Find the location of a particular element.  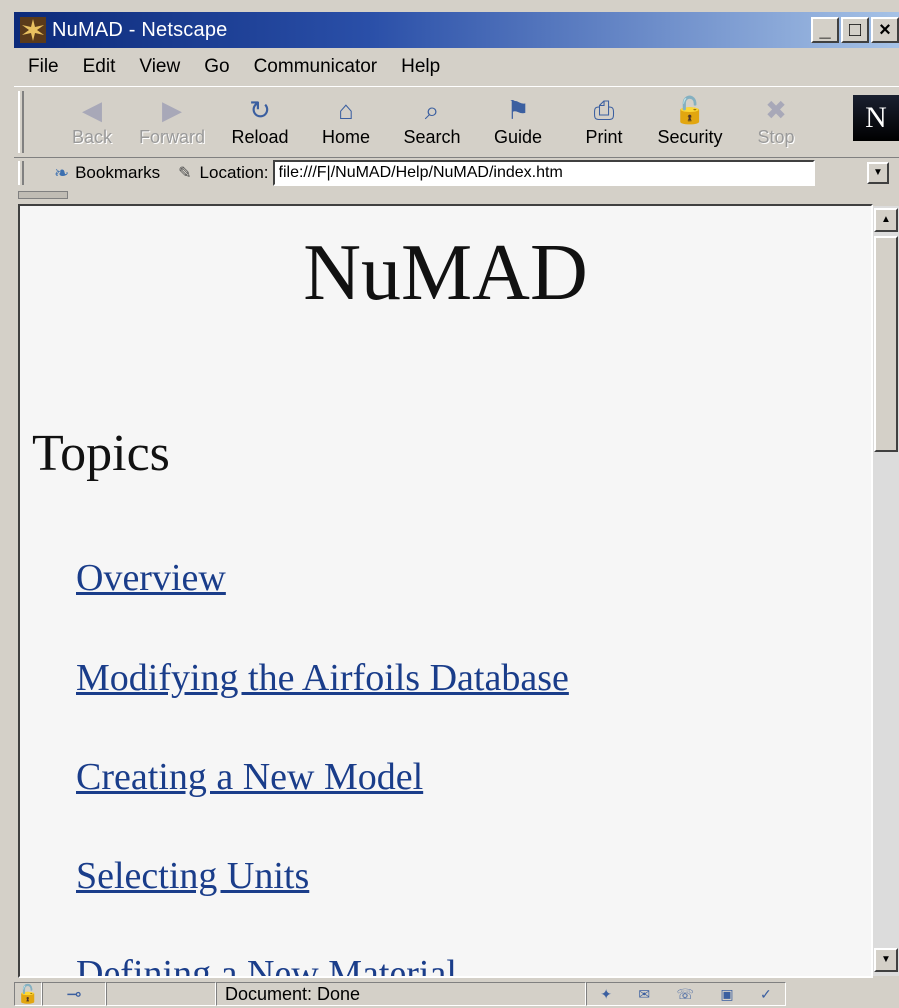

link-selecting-units: Selecting Units is located at coordinates (192, 876).